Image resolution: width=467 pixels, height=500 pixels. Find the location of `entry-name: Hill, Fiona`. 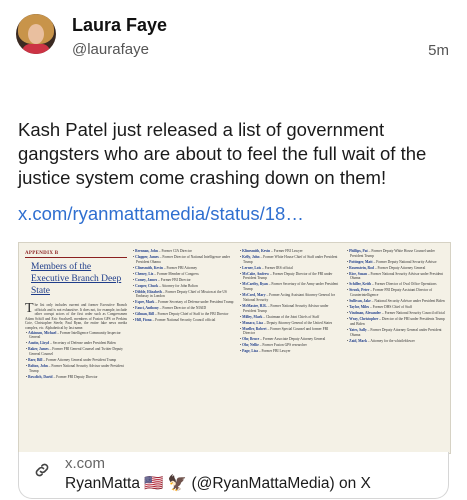

entry-name: Hill, Fiona is located at coordinates (143, 320).